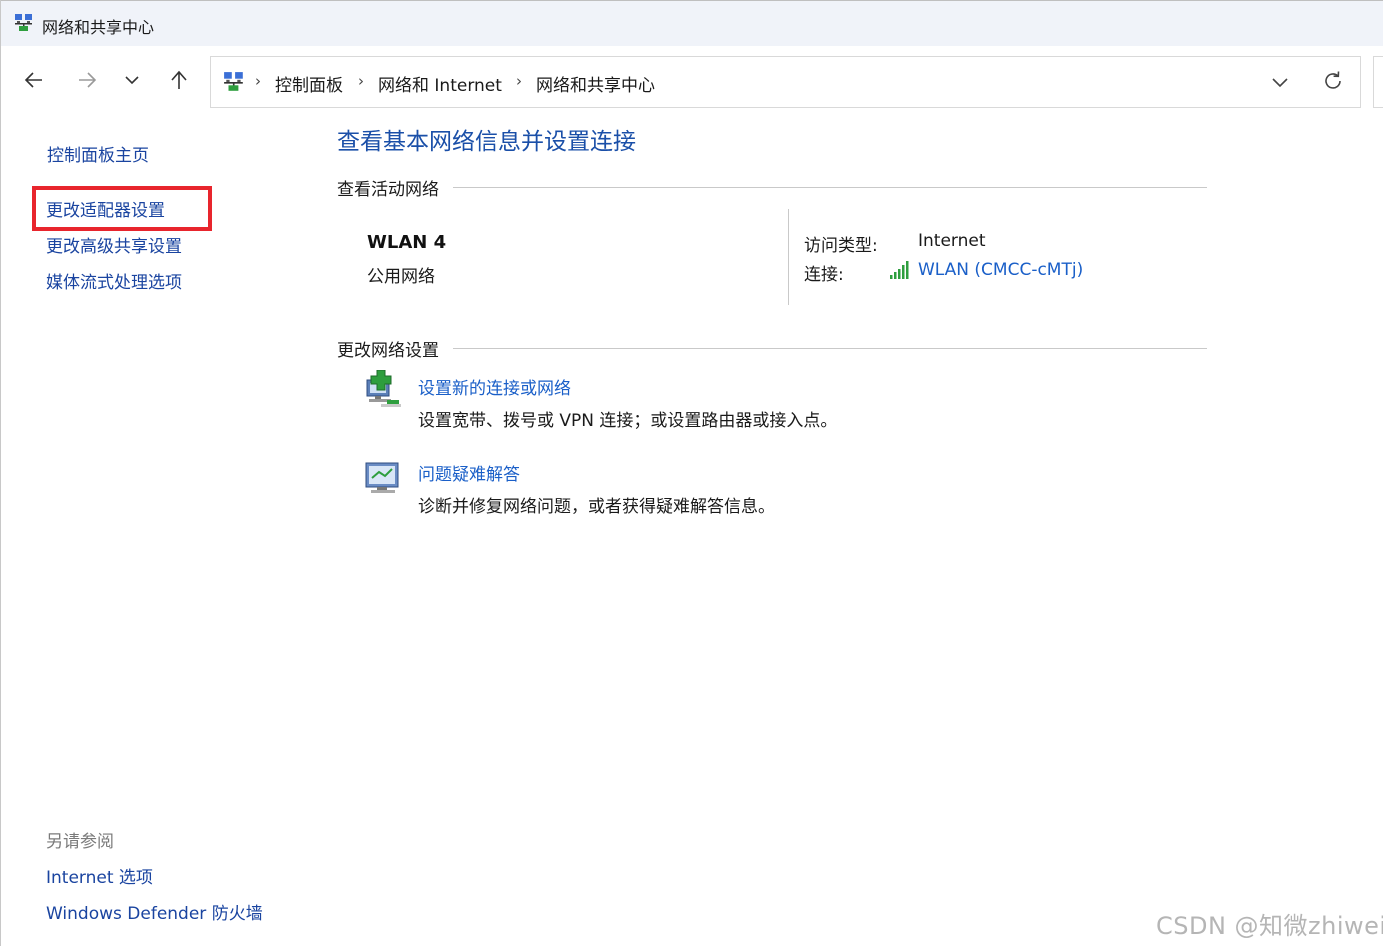 This screenshot has height=946, width=1383. Describe the element at coordinates (233, 81) in the screenshot. I see `network-center-breadcrumb-icon` at that location.